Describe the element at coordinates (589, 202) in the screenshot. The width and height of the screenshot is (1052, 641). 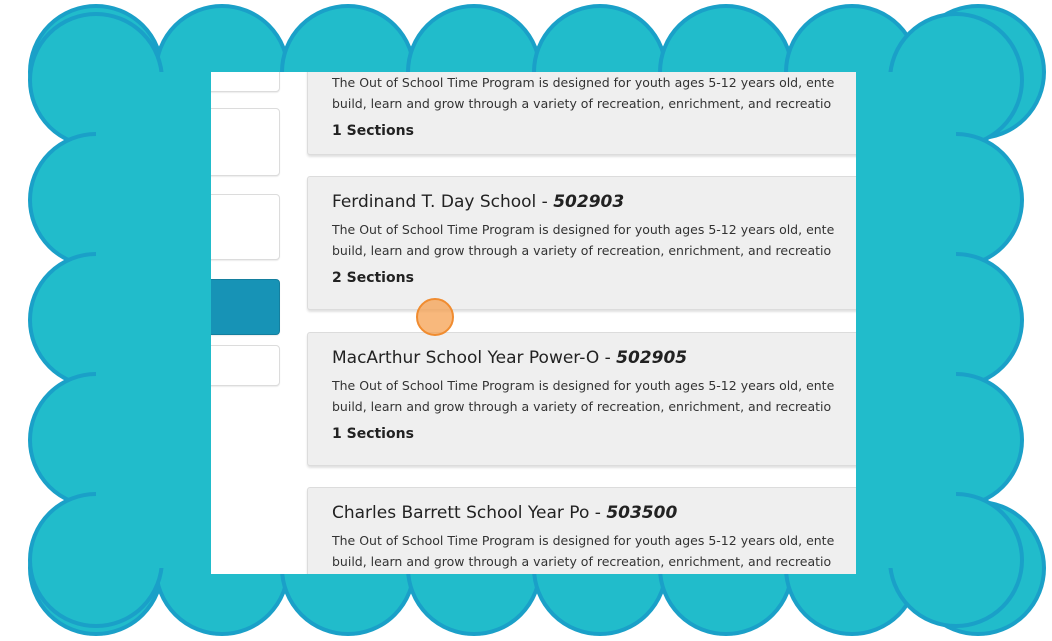
I see `program-code: 502903` at that location.